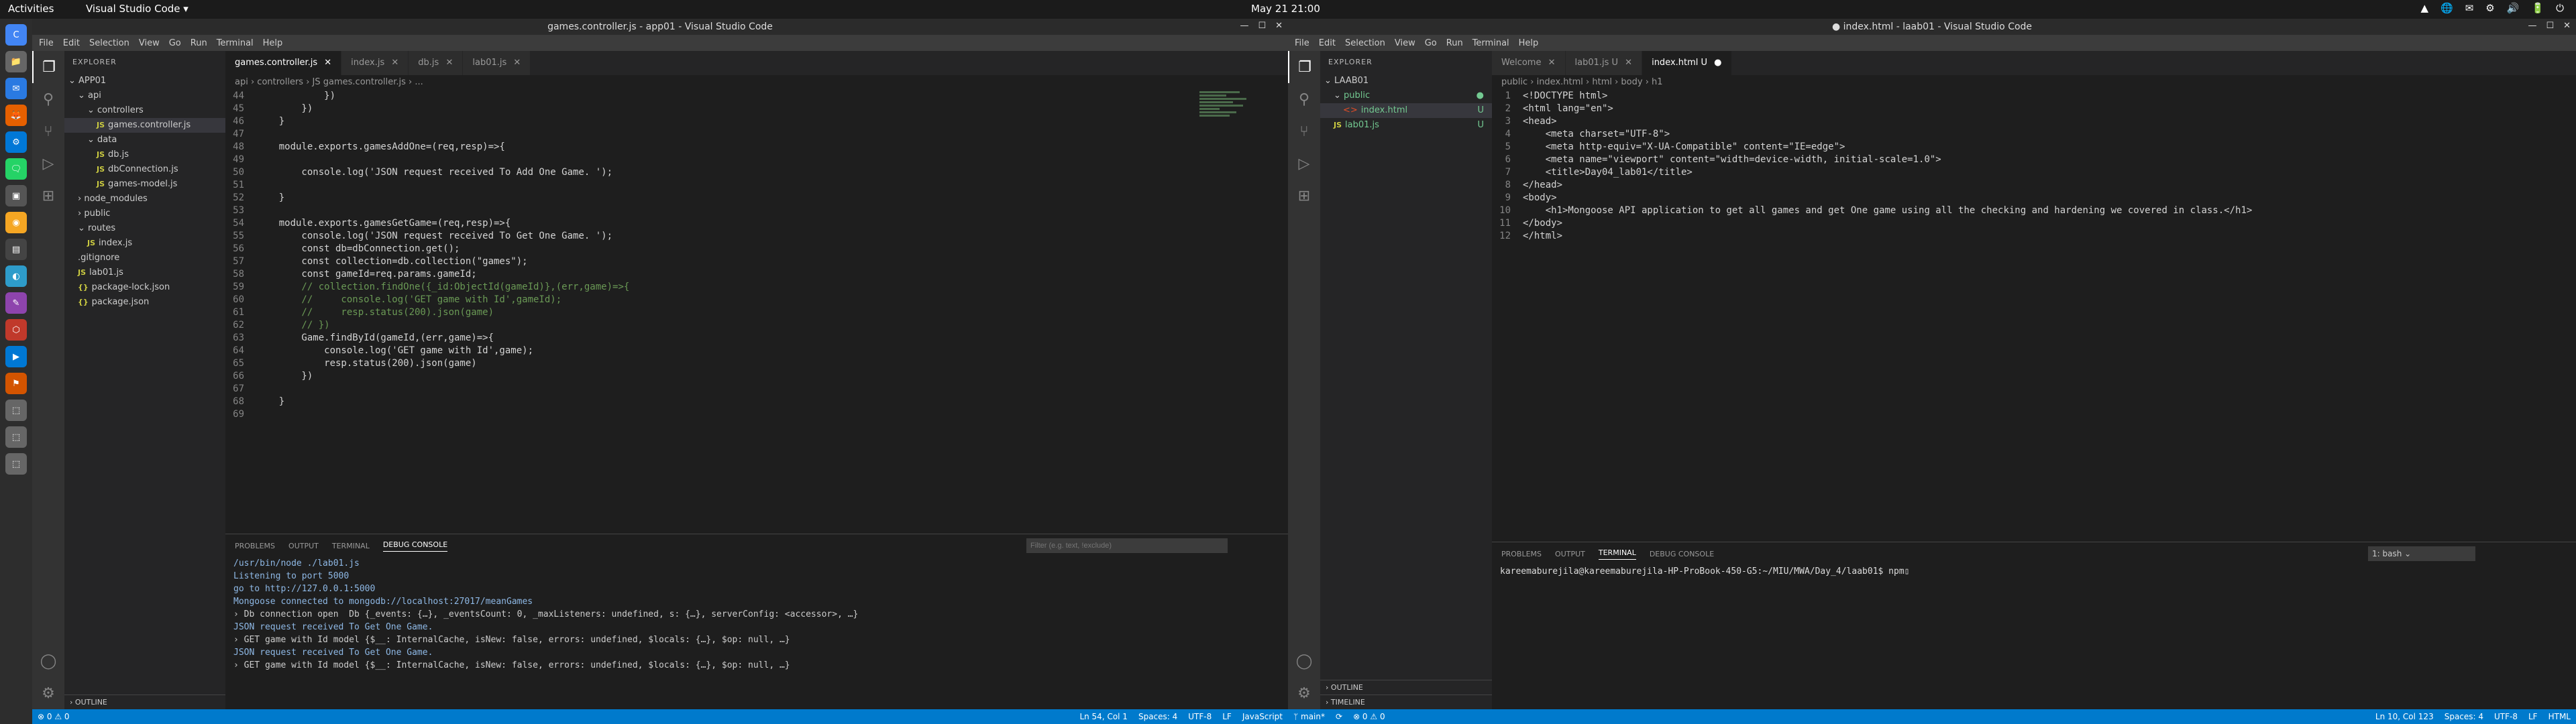  I want to click on tray-icon: ▲, so click(2424, 8).